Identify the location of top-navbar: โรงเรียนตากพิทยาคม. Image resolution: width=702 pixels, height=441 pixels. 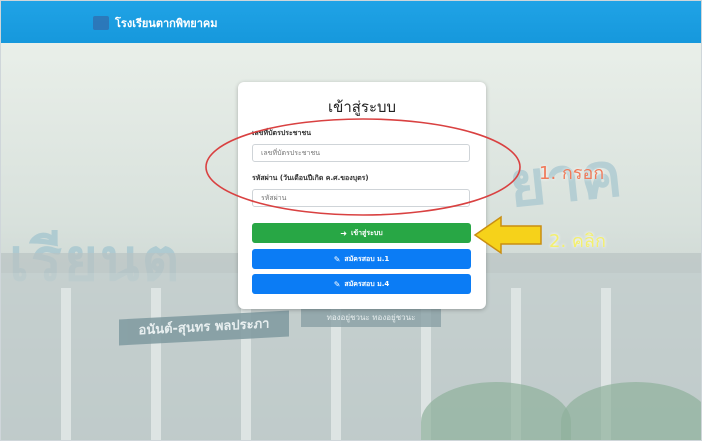
(351, 22).